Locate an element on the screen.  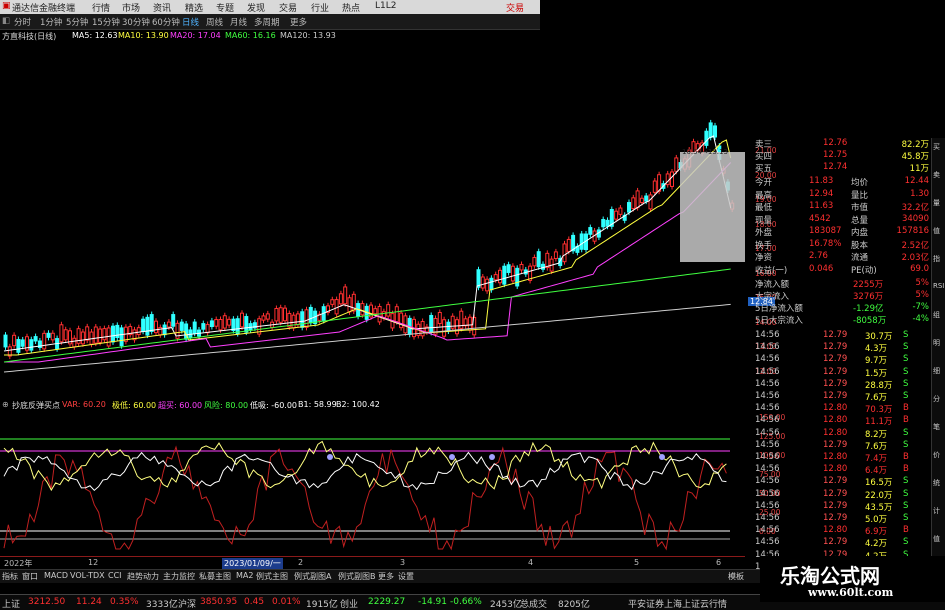
tab-indicator: 指标 is located at coordinates (10, 576).